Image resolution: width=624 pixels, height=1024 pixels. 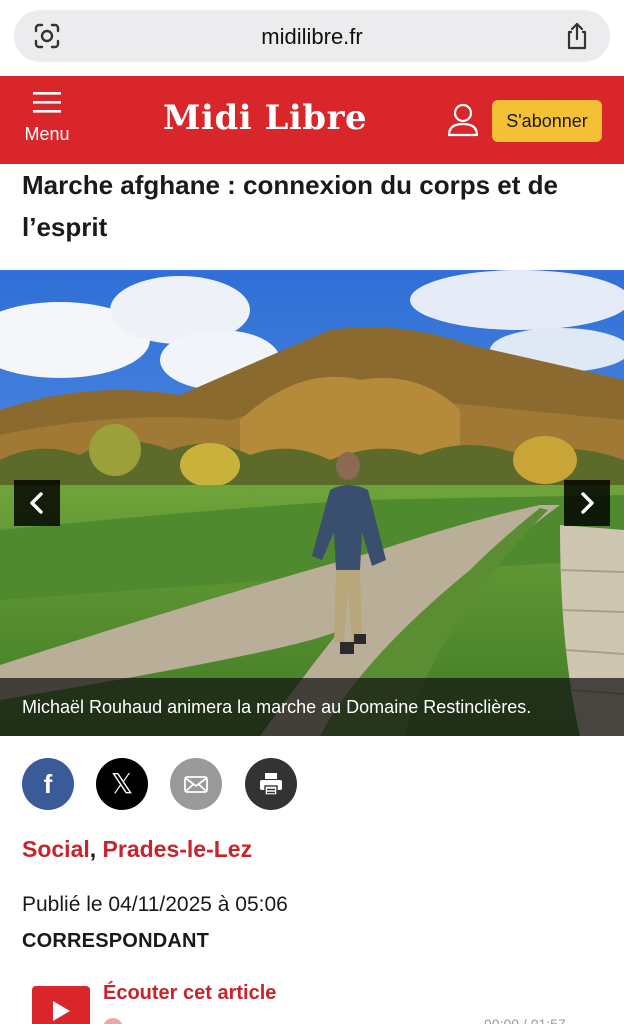 I want to click on share-x-button: 𝕏, so click(x=122, y=784).